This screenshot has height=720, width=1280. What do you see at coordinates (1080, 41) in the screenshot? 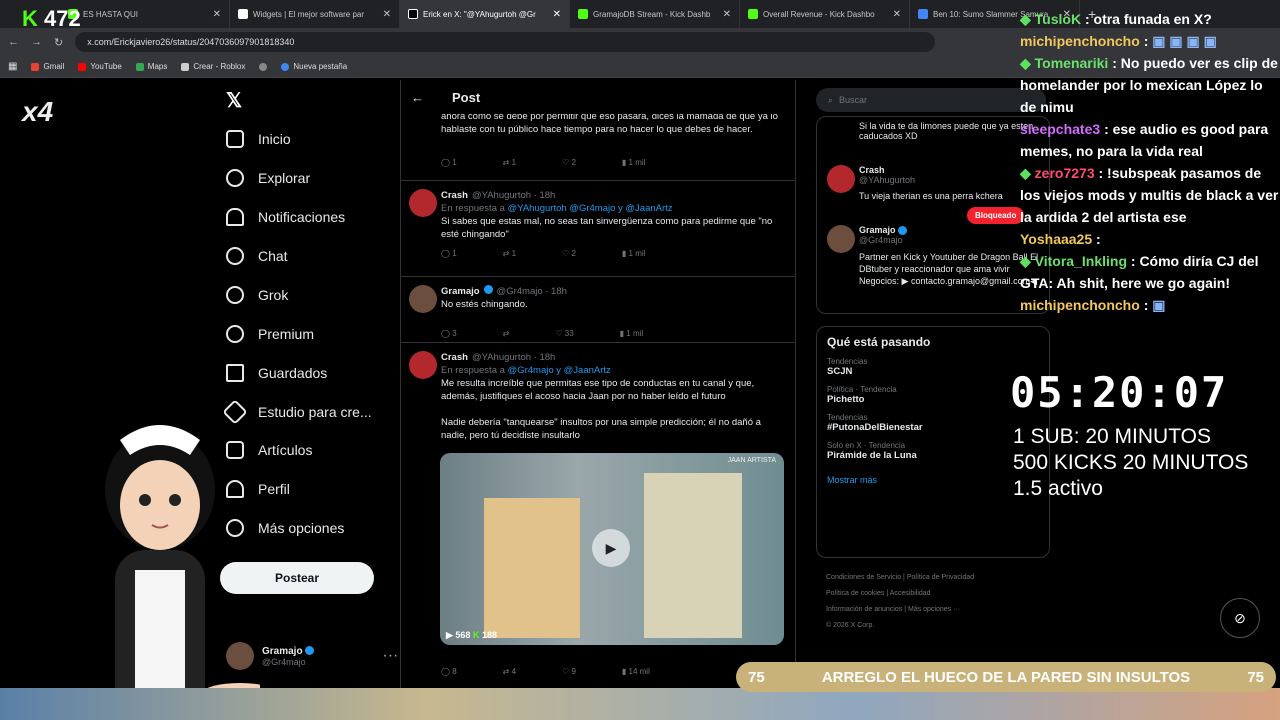
I see `chat-username: michipenchoncho` at bounding box center [1080, 41].